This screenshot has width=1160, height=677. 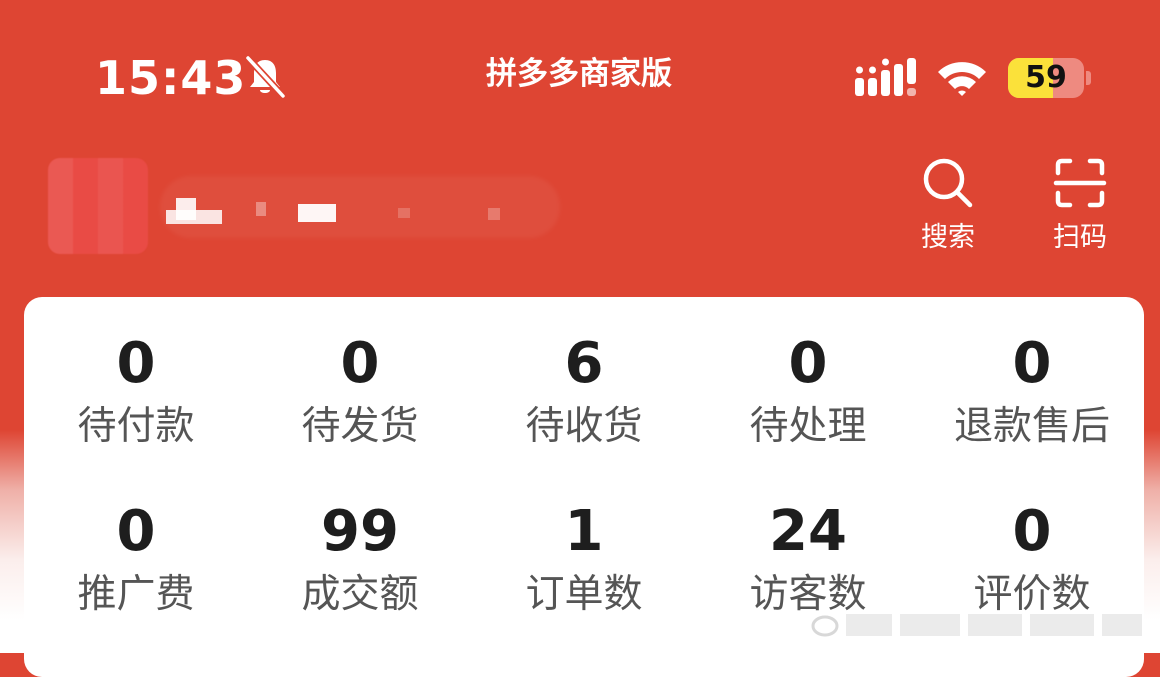 I want to click on stat-pending-payment: 0 待付款, so click(x=136, y=392).